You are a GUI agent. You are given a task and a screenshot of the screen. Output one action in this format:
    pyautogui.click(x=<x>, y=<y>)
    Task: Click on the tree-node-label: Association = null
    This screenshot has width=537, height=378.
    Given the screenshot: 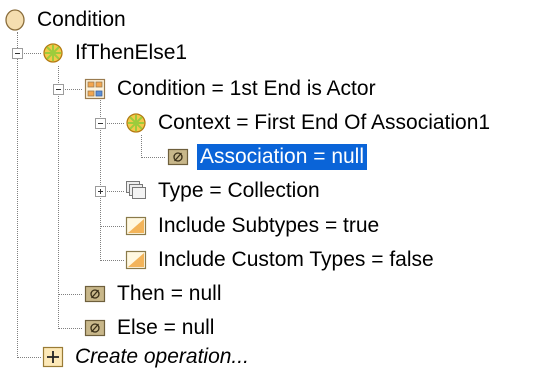 What is the action you would take?
    pyautogui.click(x=282, y=157)
    